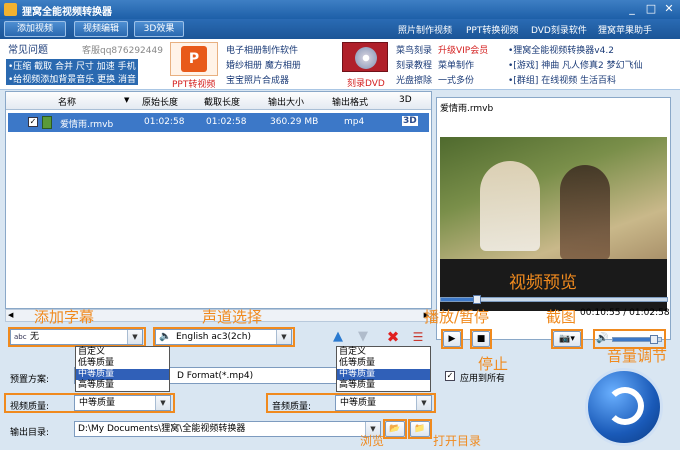 Image resolution: width=680 pixels, height=450 pixels. Describe the element at coordinates (482, 377) in the screenshot. I see `apply-all-label: 应用到所有` at that location.